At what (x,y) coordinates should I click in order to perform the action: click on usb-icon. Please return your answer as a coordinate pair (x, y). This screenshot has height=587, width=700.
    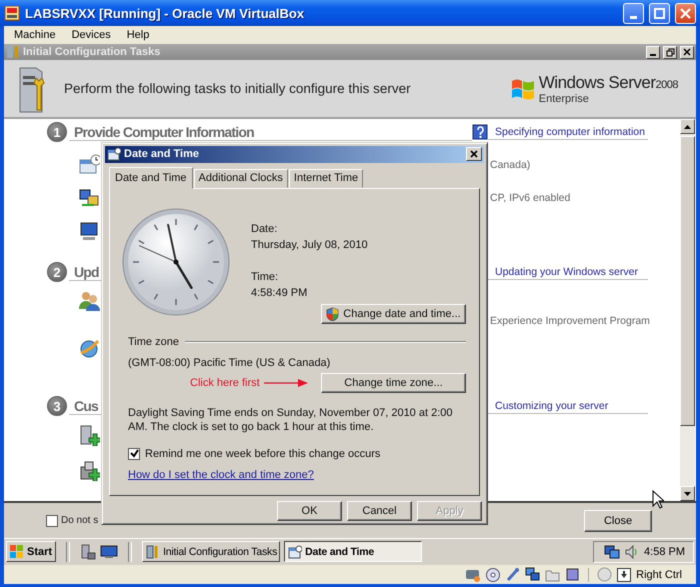
    Looking at the image, I should click on (512, 574).